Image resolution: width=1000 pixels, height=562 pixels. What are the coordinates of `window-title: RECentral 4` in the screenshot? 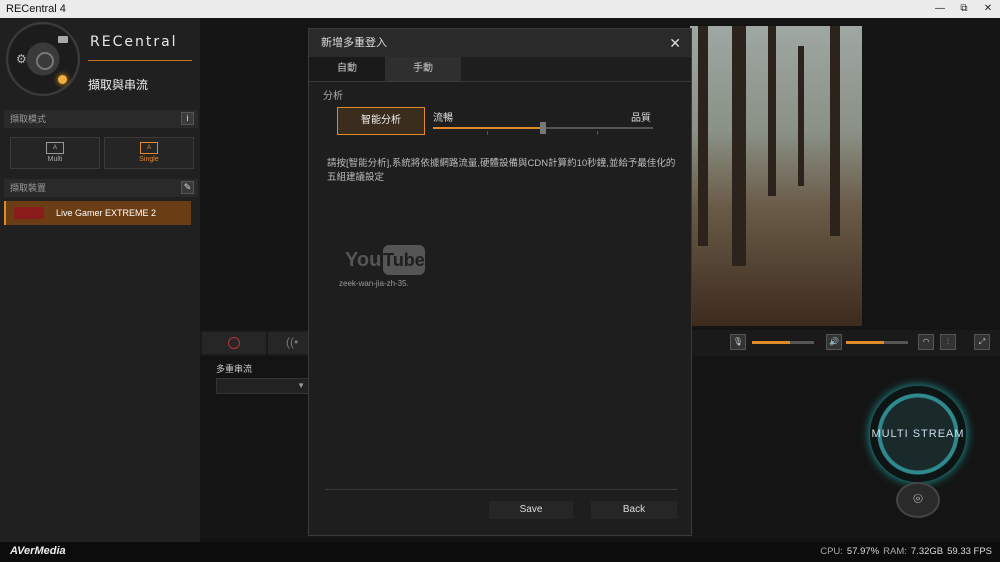 It's located at (36, 9).